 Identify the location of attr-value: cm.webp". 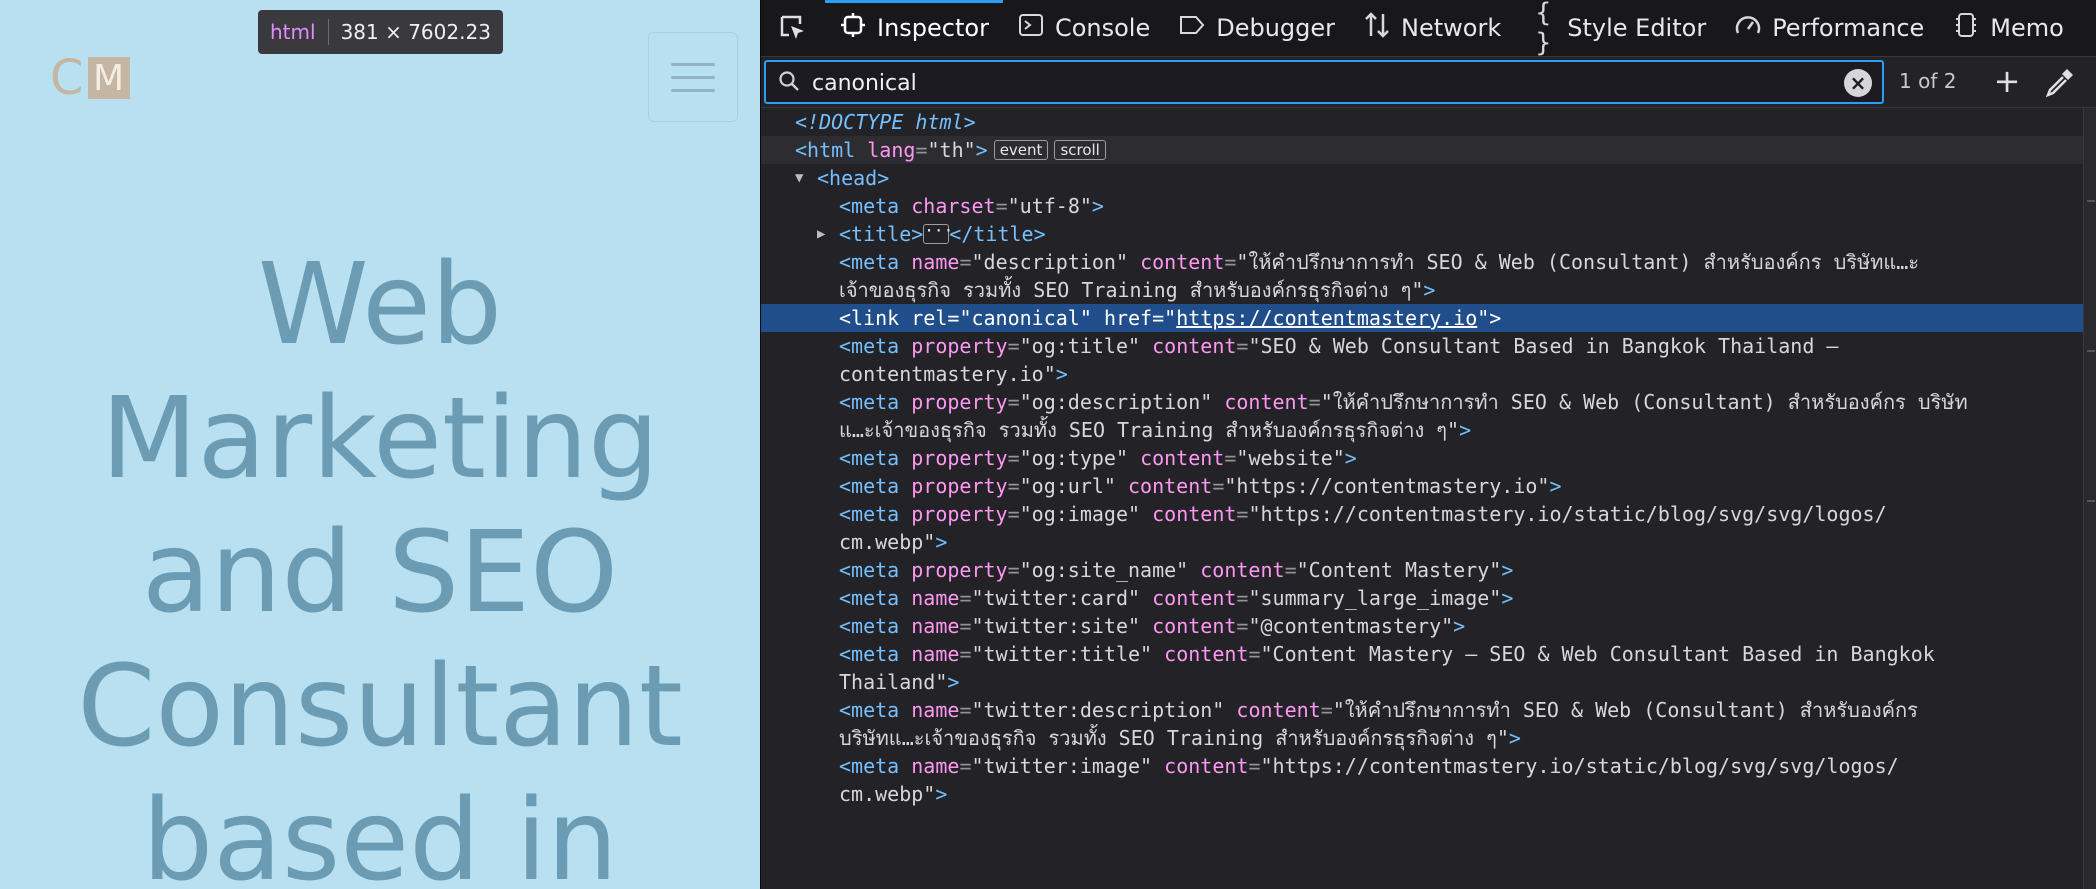
(887, 794).